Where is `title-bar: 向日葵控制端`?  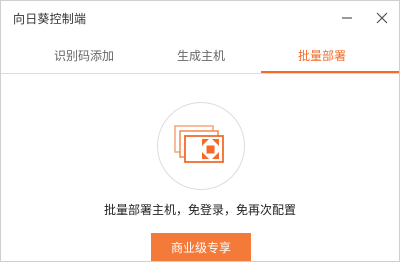
title-bar: 向日葵控制端 is located at coordinates (200, 18).